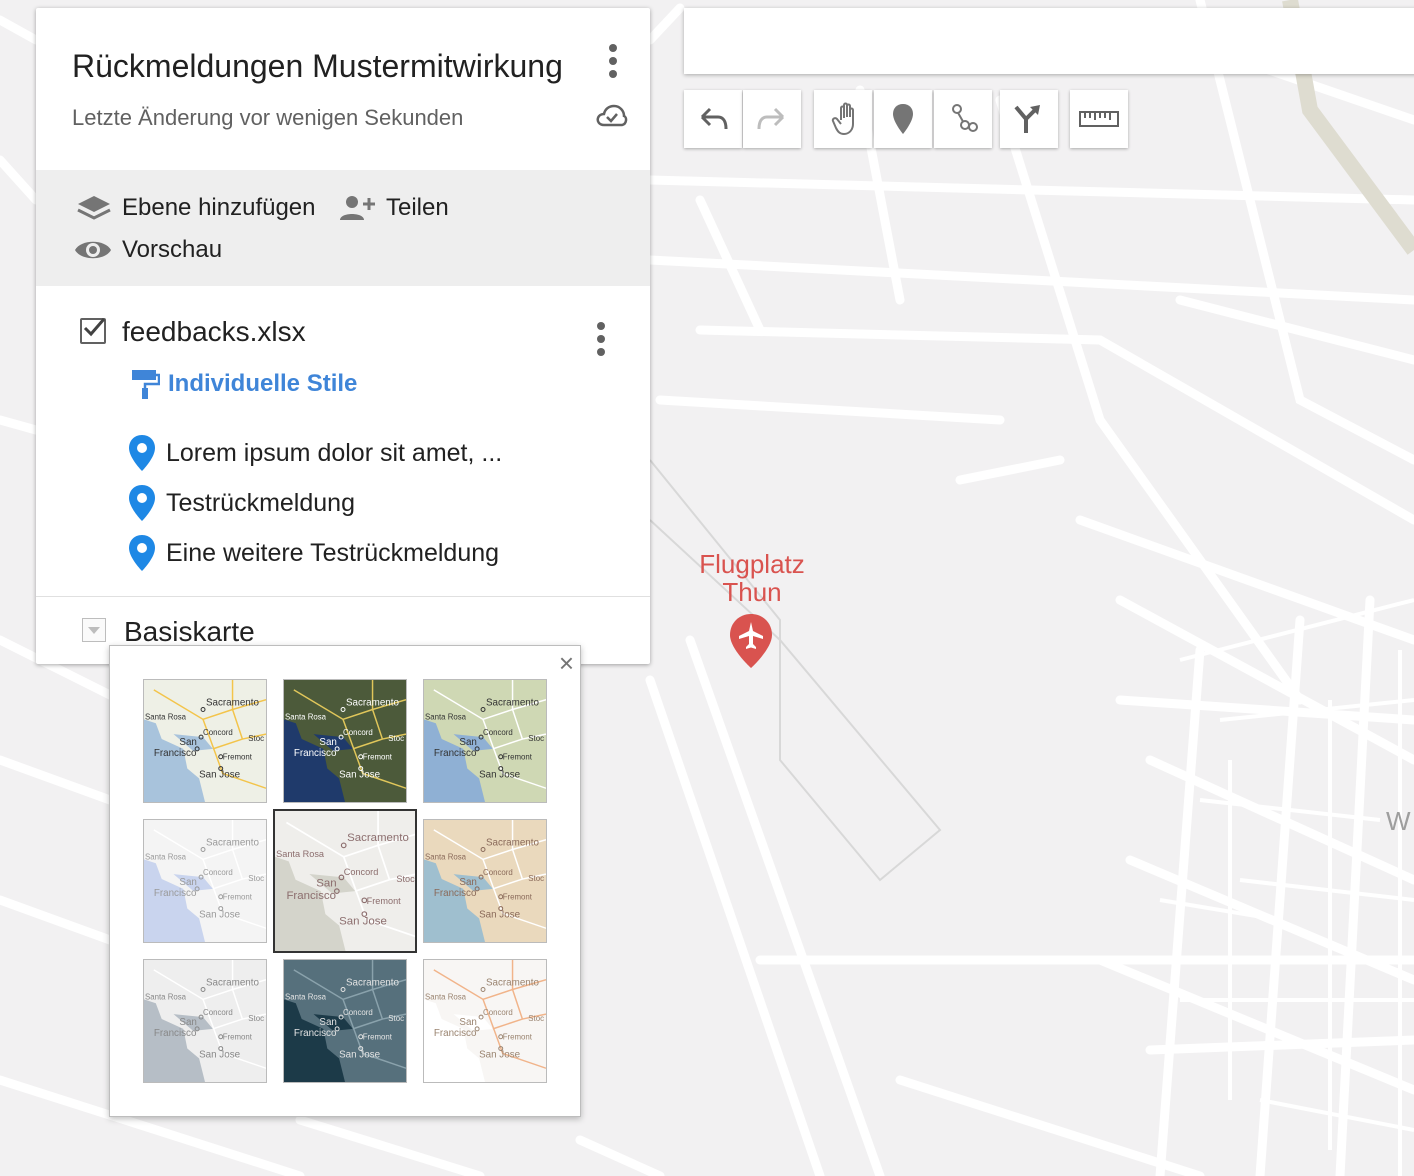  What do you see at coordinates (94, 327) in the screenshot?
I see `checkmark-icon` at bounding box center [94, 327].